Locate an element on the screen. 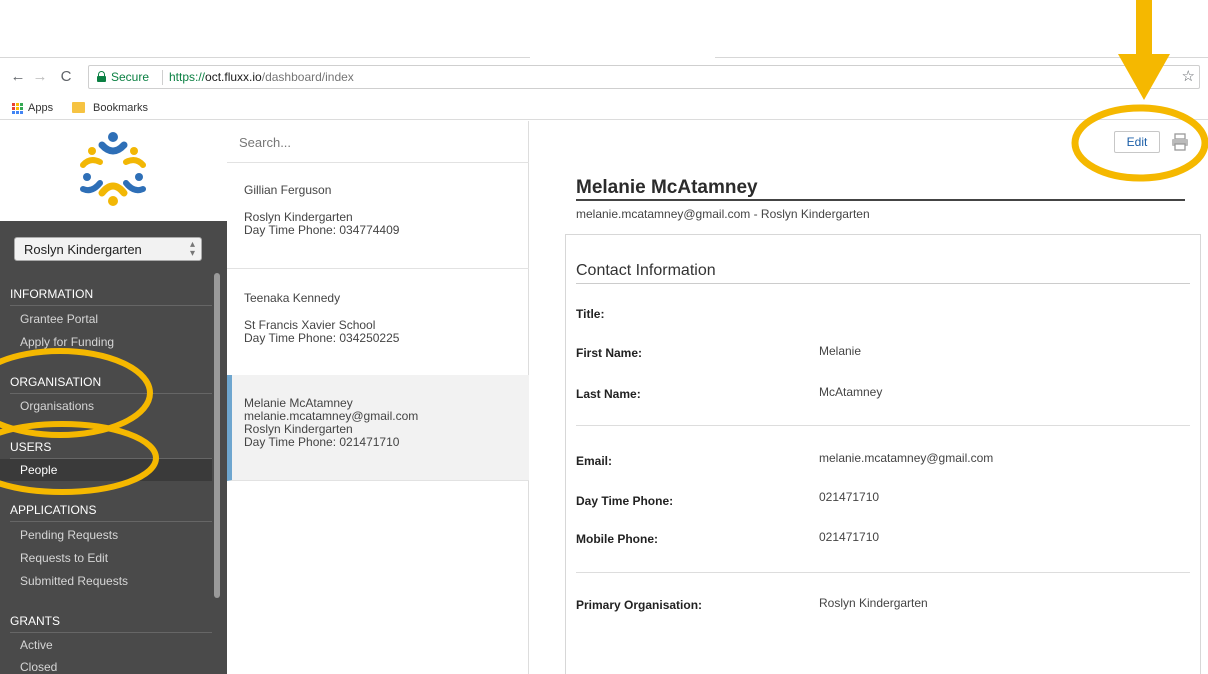 The image size is (1208, 674). forward-icon: → is located at coordinates (40, 77).